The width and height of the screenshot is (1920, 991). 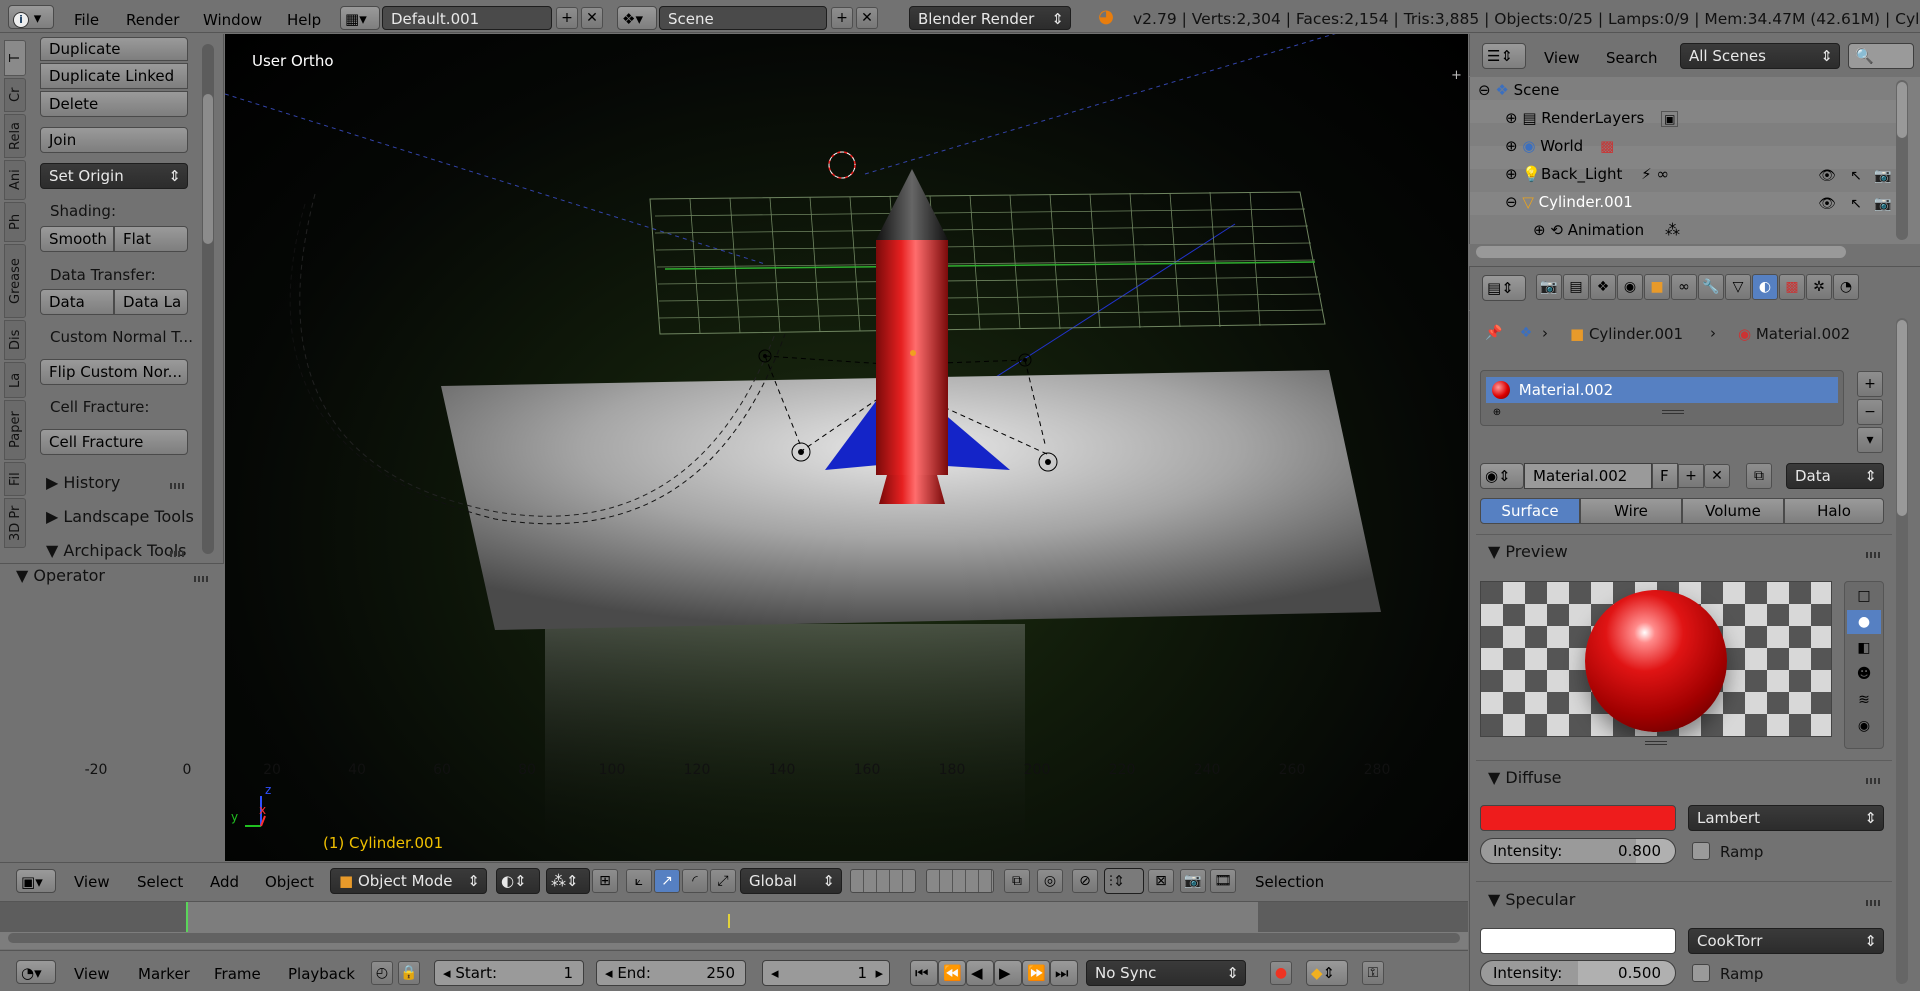 I want to click on outliner-hscrollbar, so click(x=1661, y=252).